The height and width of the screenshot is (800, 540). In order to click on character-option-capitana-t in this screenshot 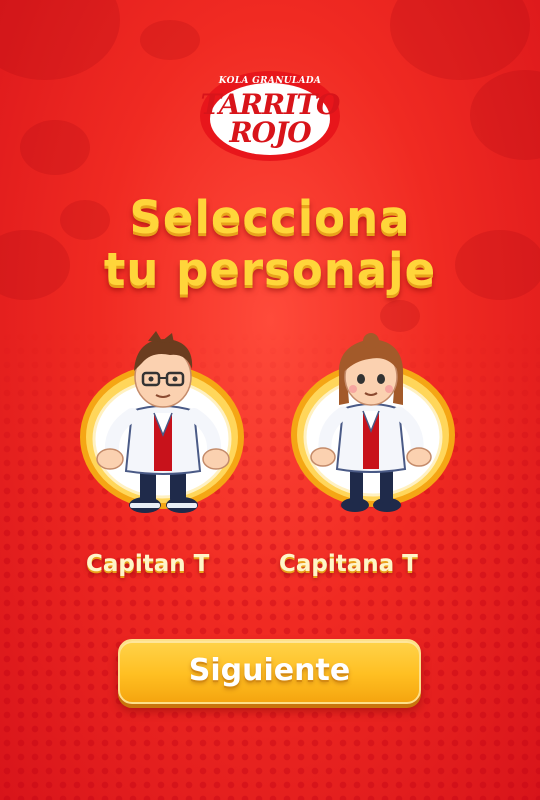, I will do `click(375, 430)`.